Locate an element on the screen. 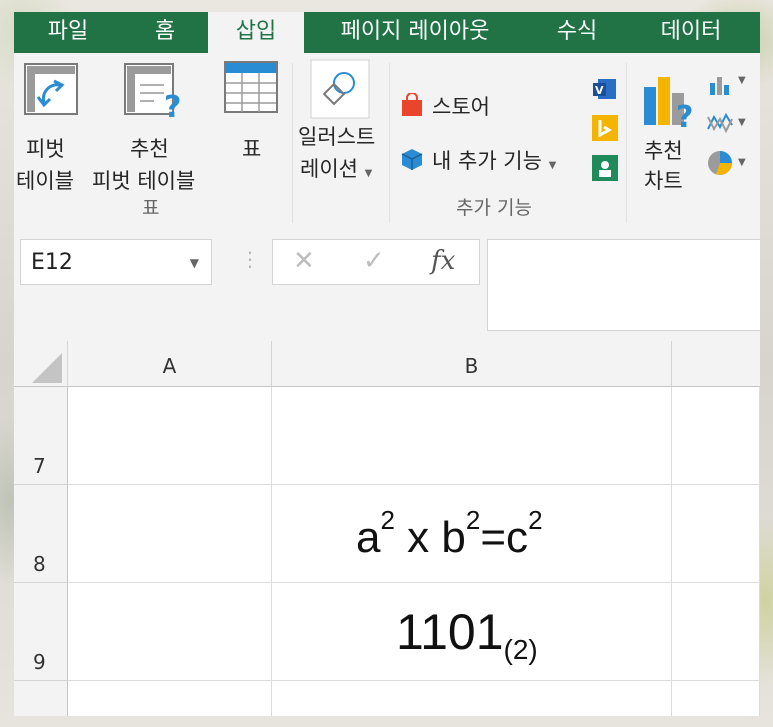 This screenshot has width=773, height=727. ribbon-tab-bar: 파일 홈 삽입 페이지 레이아웃 수식 데이터 is located at coordinates (387, 32).